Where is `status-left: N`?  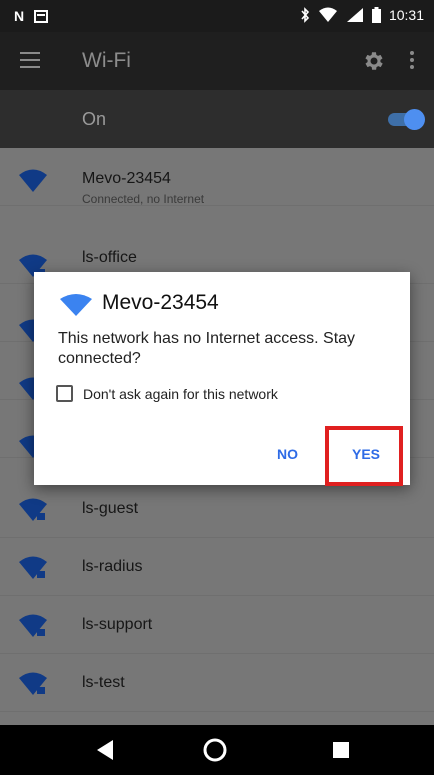 status-left: N is located at coordinates (31, 16).